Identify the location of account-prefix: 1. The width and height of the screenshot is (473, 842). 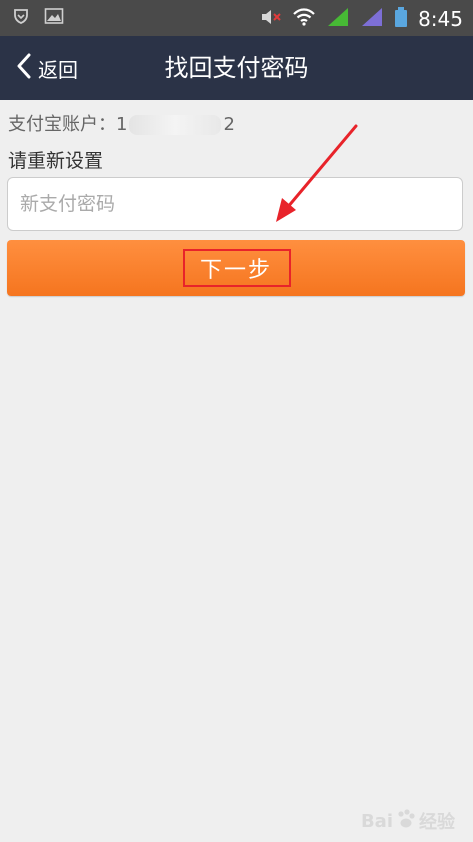
(122, 124).